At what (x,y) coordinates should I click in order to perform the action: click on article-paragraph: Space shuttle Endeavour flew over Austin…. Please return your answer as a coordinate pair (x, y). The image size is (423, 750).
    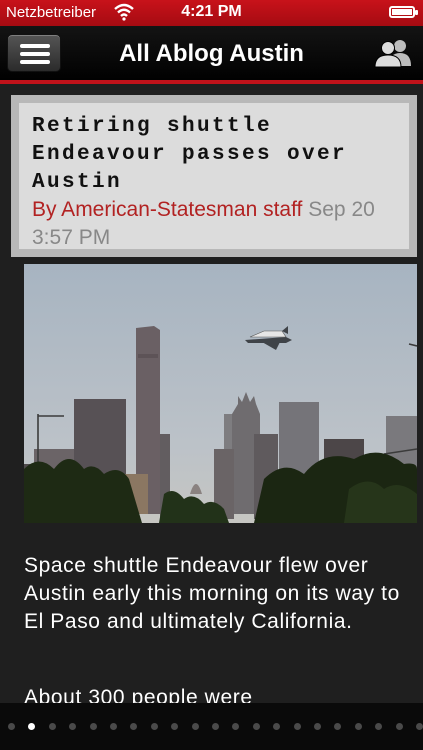
    Looking at the image, I should click on (212, 593).